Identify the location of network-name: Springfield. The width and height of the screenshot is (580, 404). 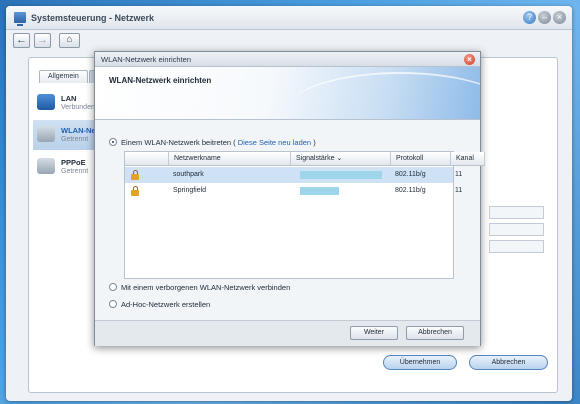
(190, 190).